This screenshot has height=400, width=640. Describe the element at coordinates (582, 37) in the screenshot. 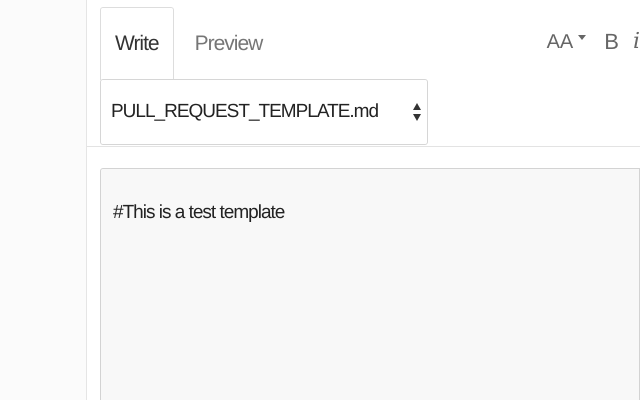

I see `caret-icon` at that location.